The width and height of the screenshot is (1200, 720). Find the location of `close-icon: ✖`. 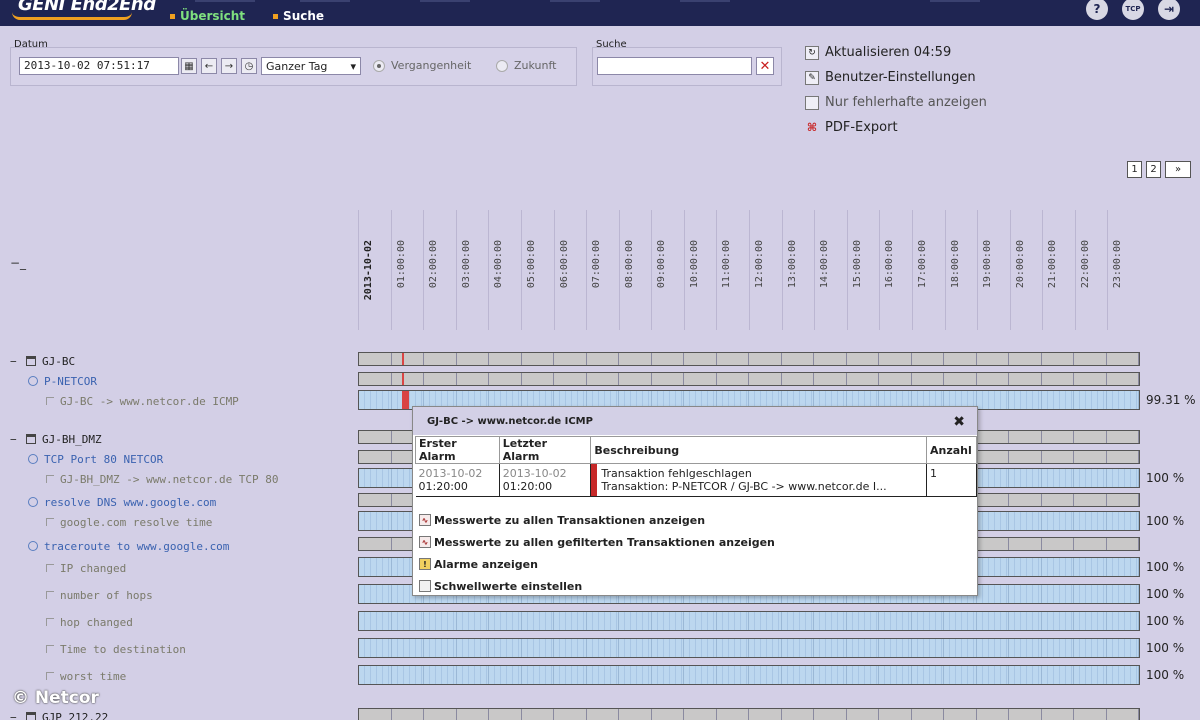

close-icon: ✖ is located at coordinates (959, 422).